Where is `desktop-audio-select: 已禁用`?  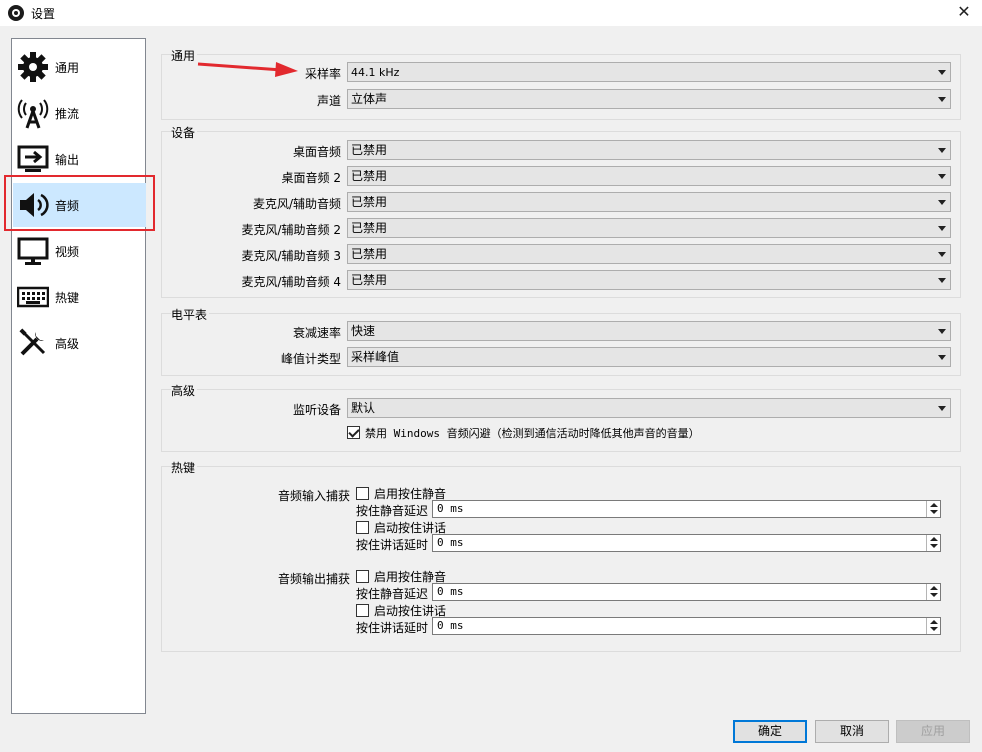
desktop-audio-select: 已禁用 is located at coordinates (649, 150).